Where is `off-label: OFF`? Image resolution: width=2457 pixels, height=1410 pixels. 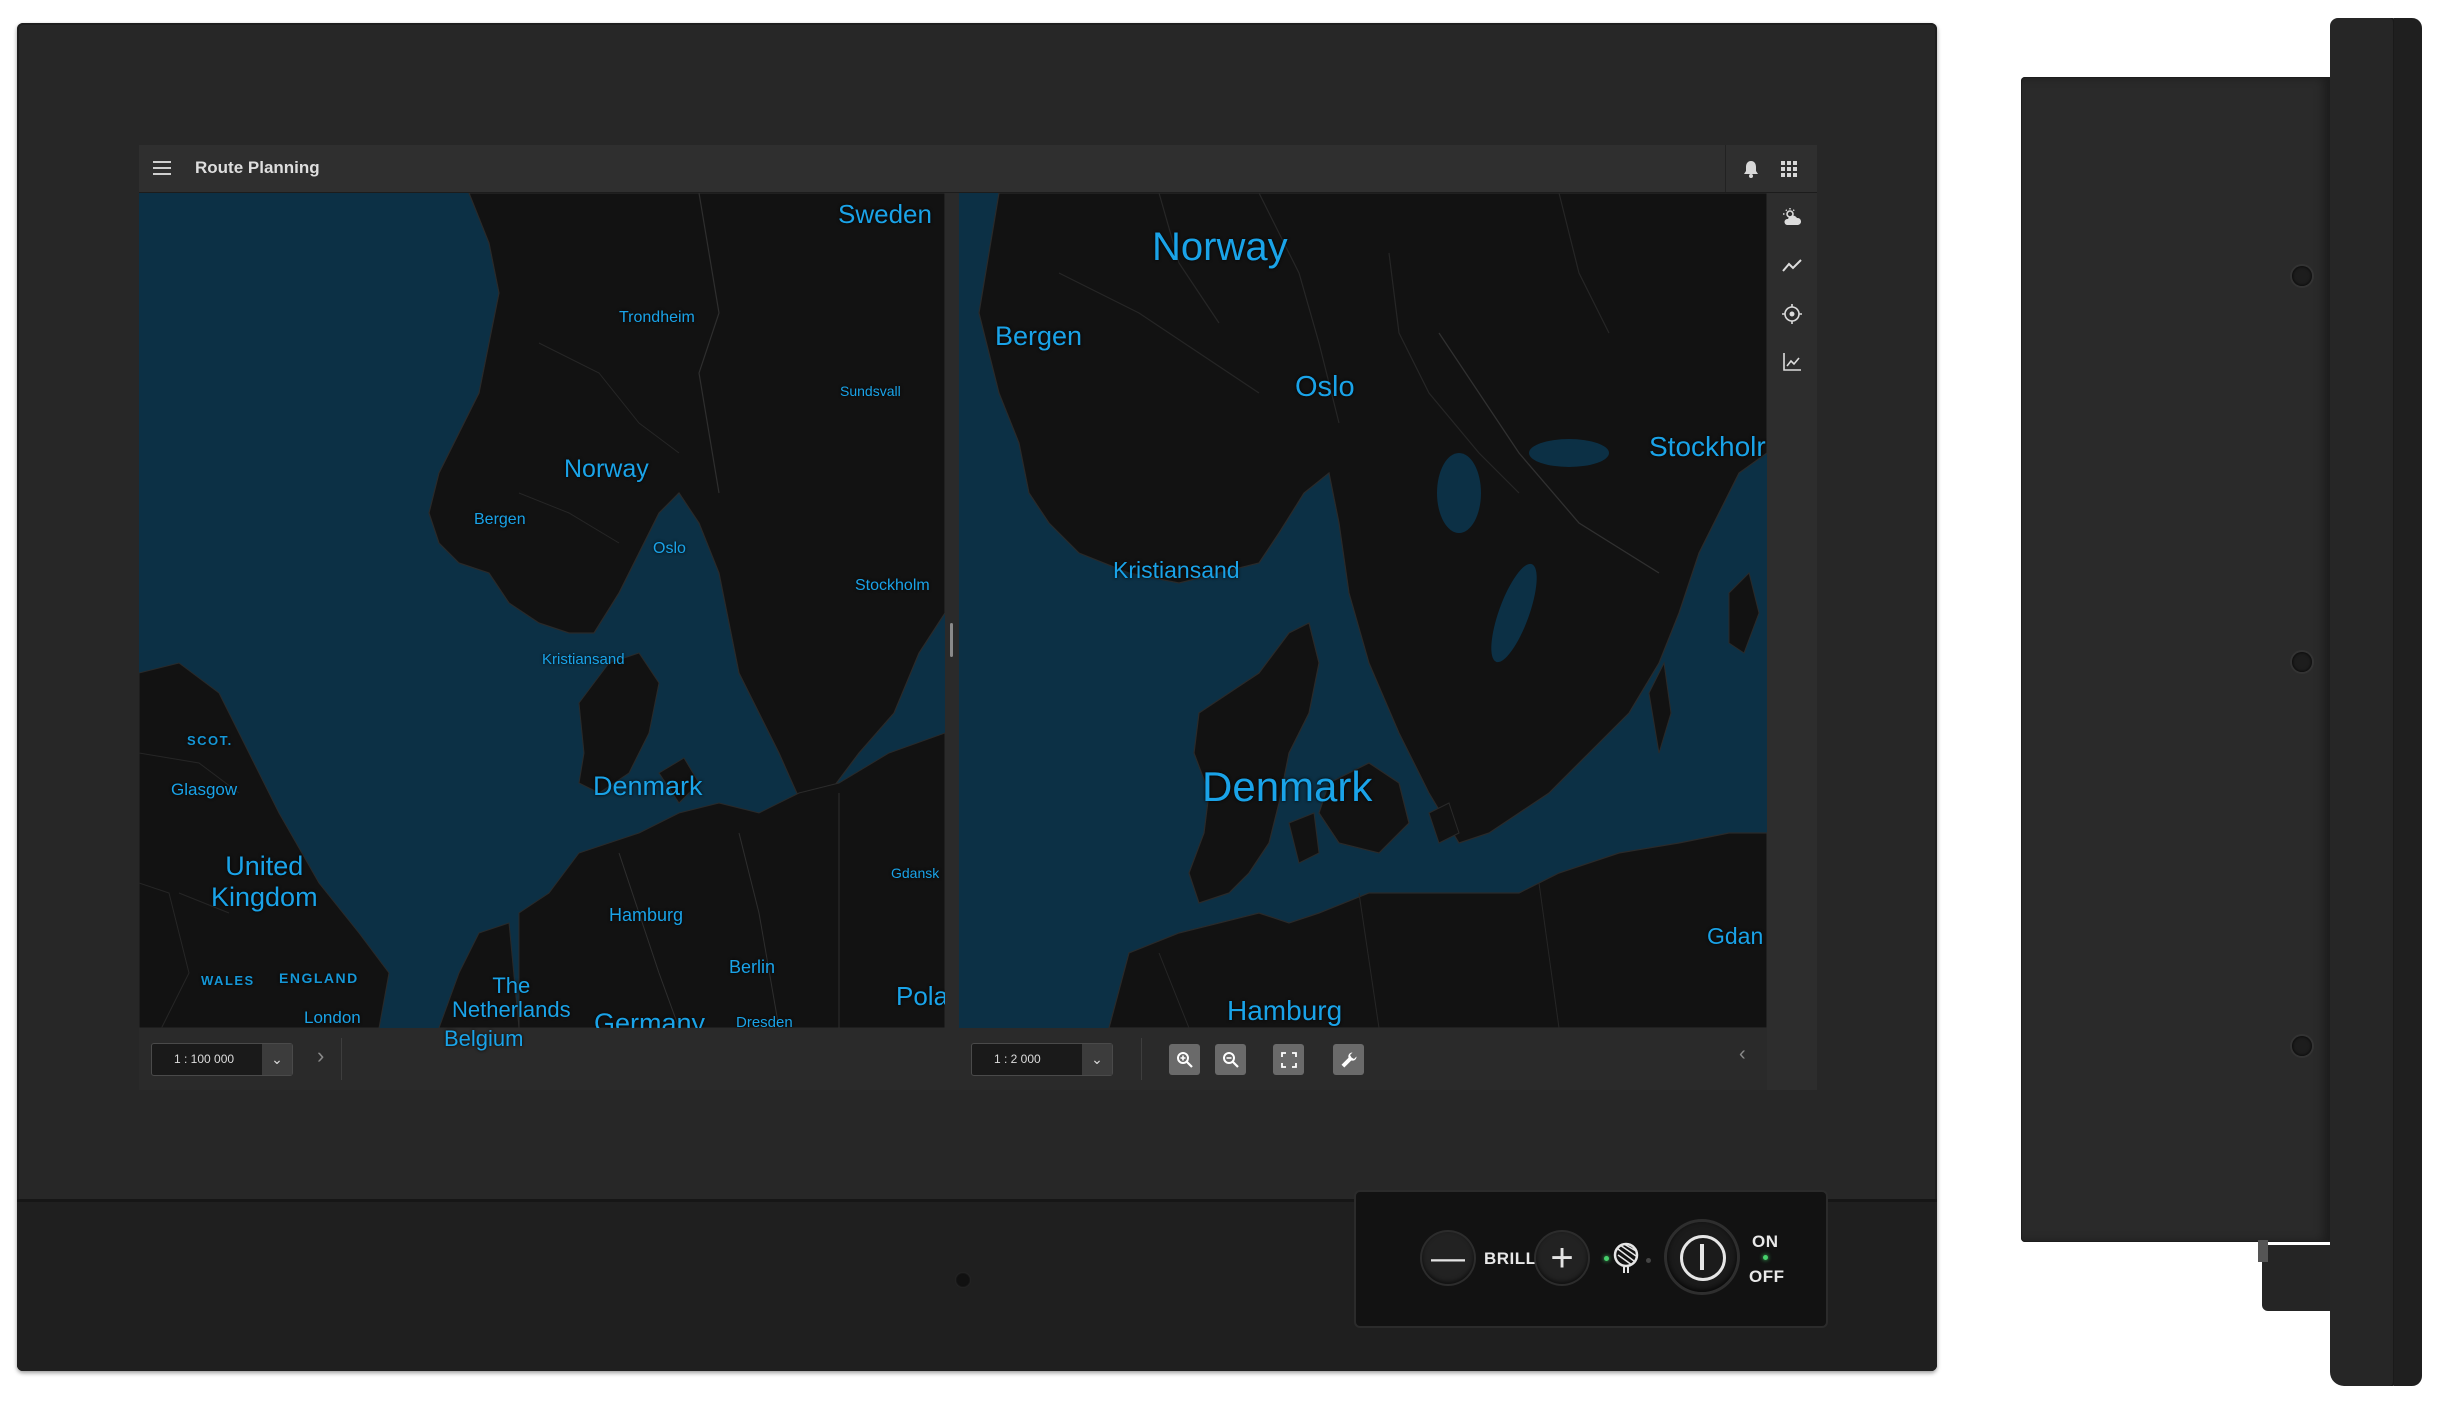 off-label: OFF is located at coordinates (1767, 1276).